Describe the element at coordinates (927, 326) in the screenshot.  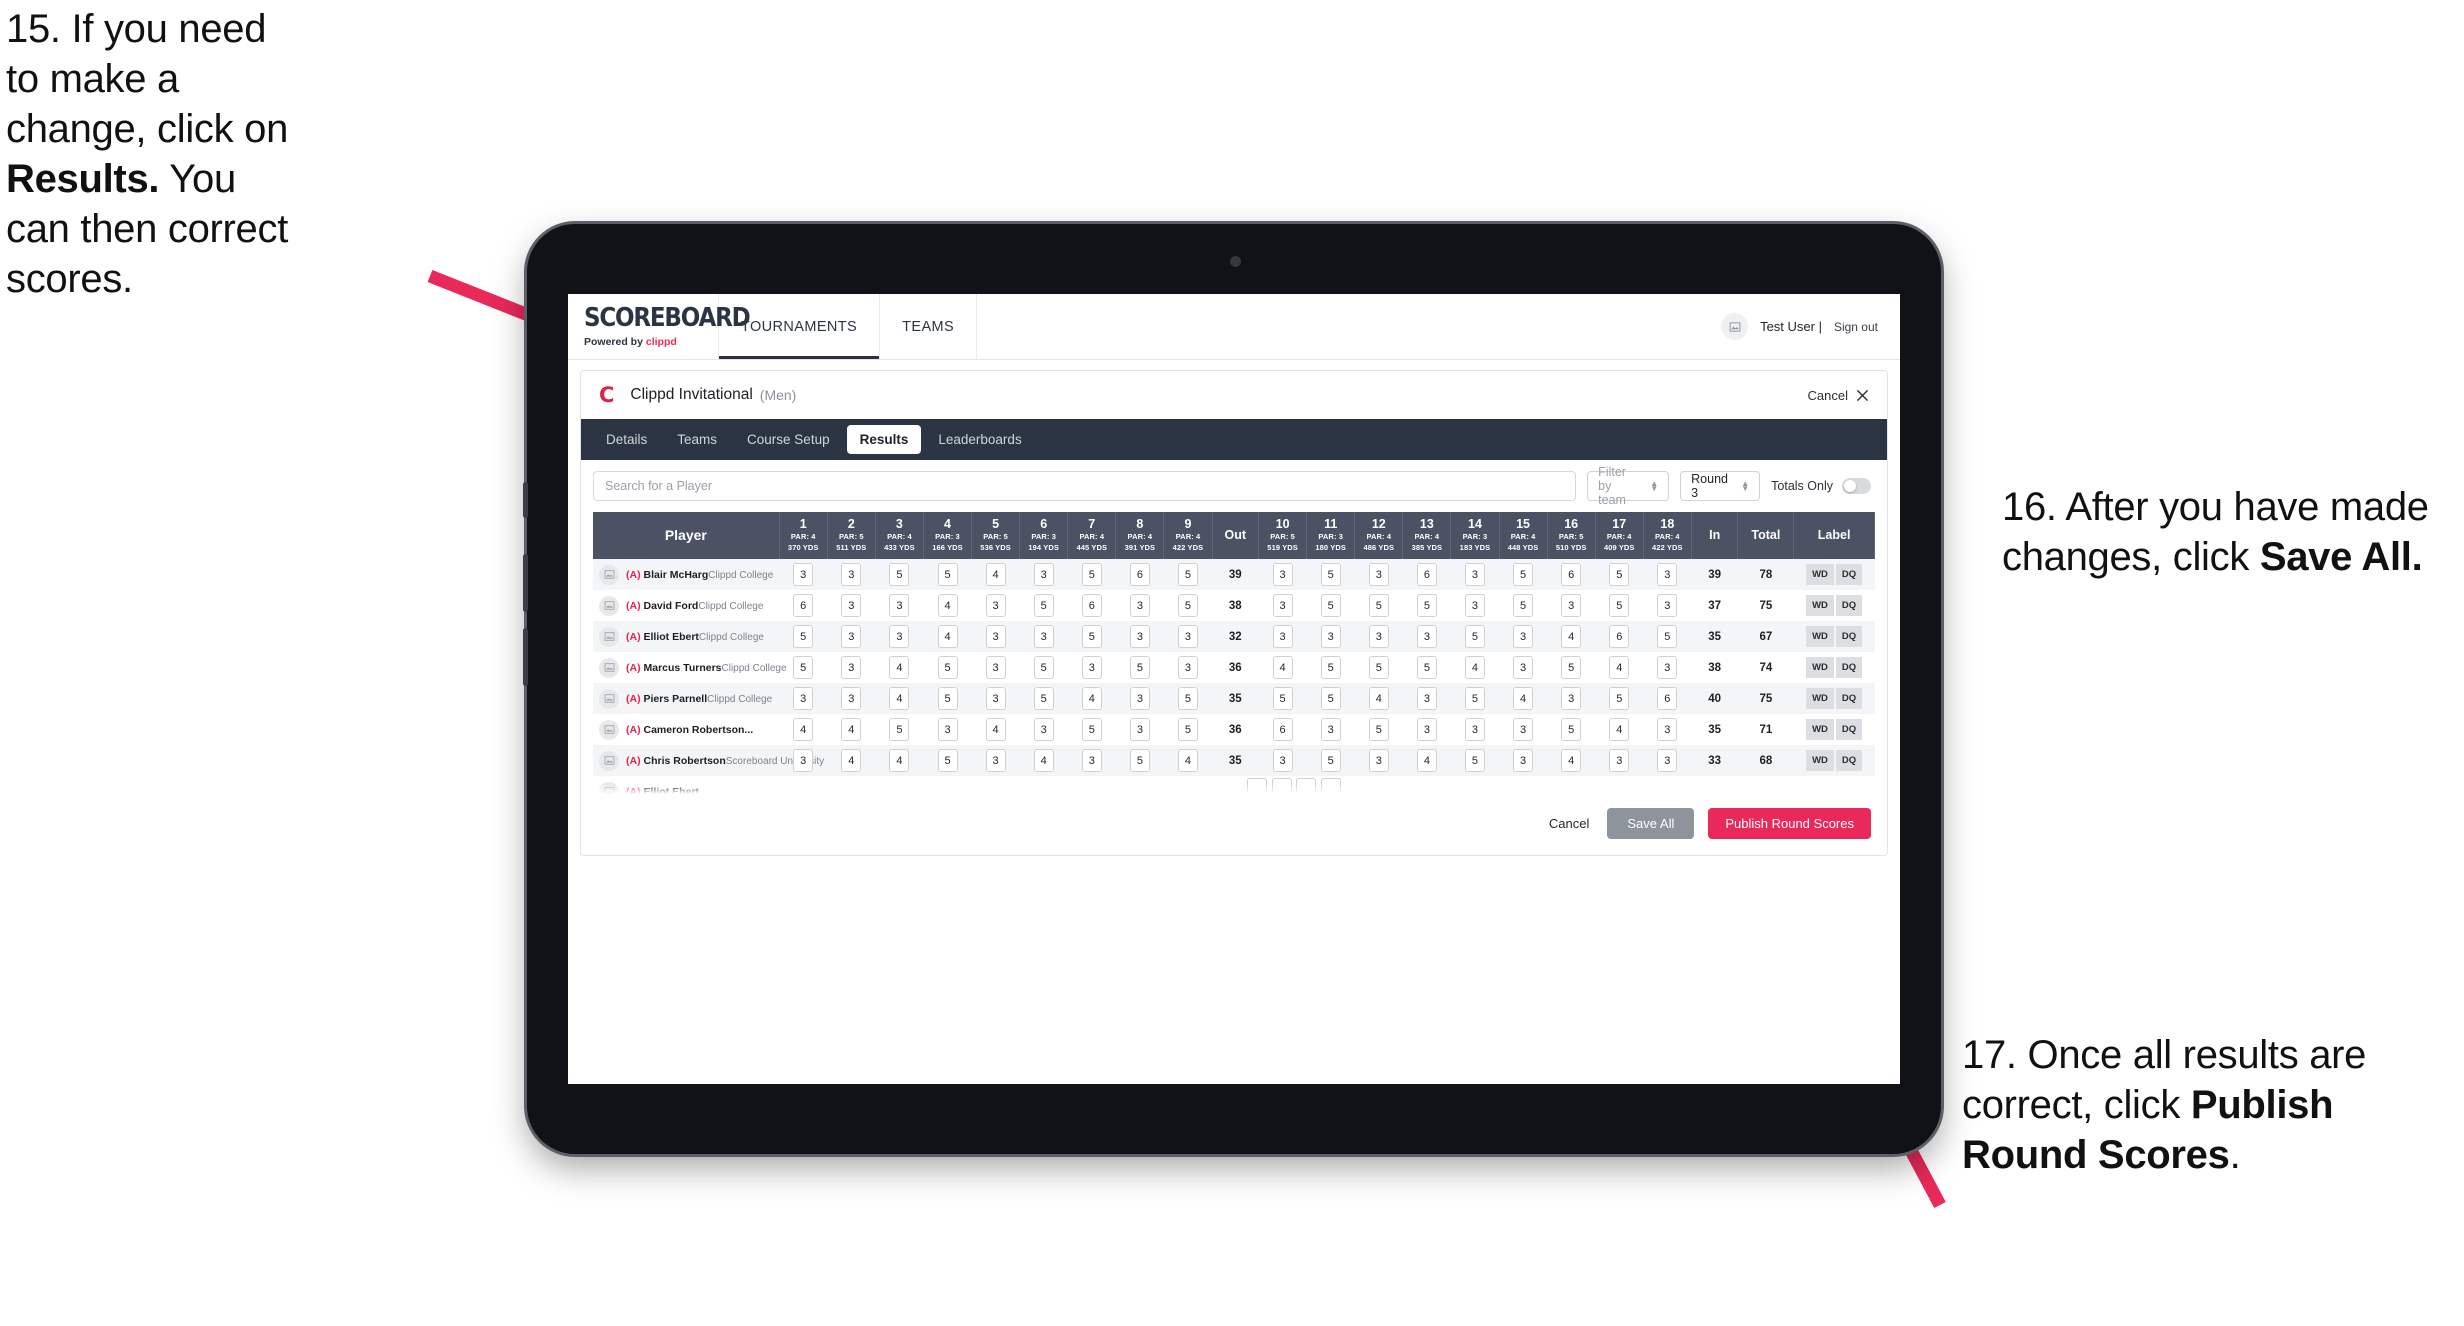
I see `topnav-item-teams: TEAMS` at that location.